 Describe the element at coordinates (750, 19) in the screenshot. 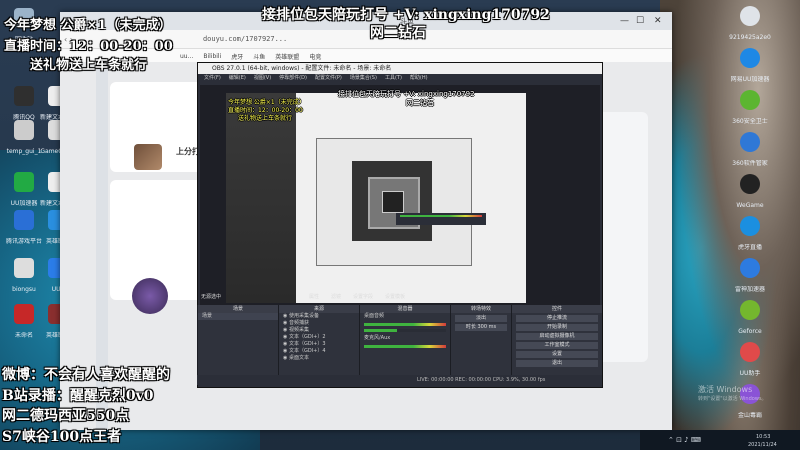

I see `doc-icon` at that location.